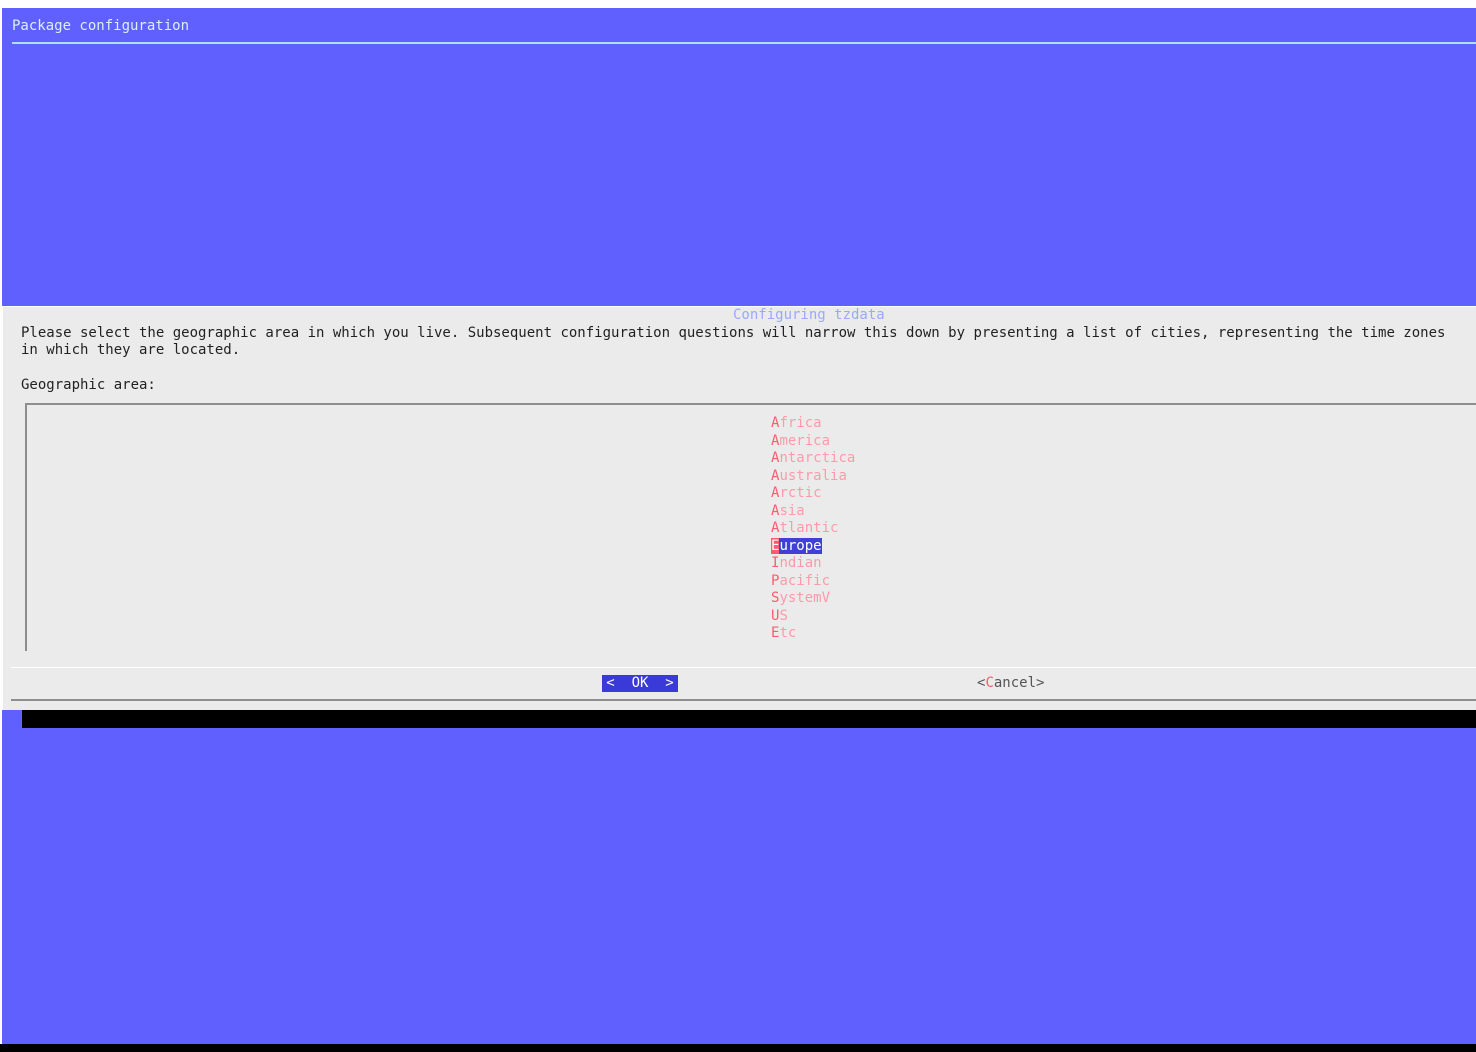  I want to click on list-item-label: tlantic, so click(809, 528).